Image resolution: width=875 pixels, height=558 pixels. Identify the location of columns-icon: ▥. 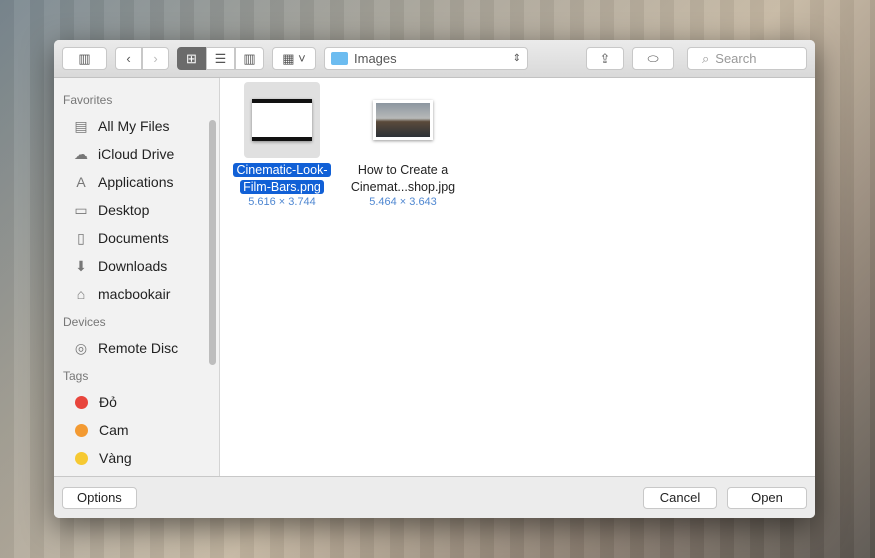
(249, 58).